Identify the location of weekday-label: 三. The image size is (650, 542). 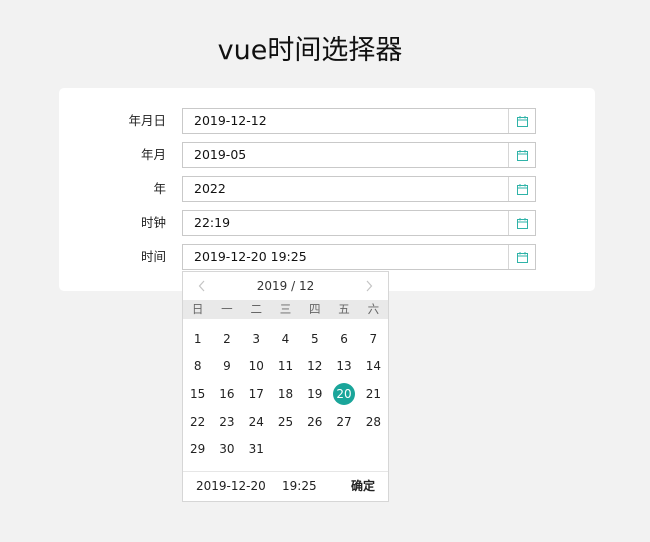
(285, 309).